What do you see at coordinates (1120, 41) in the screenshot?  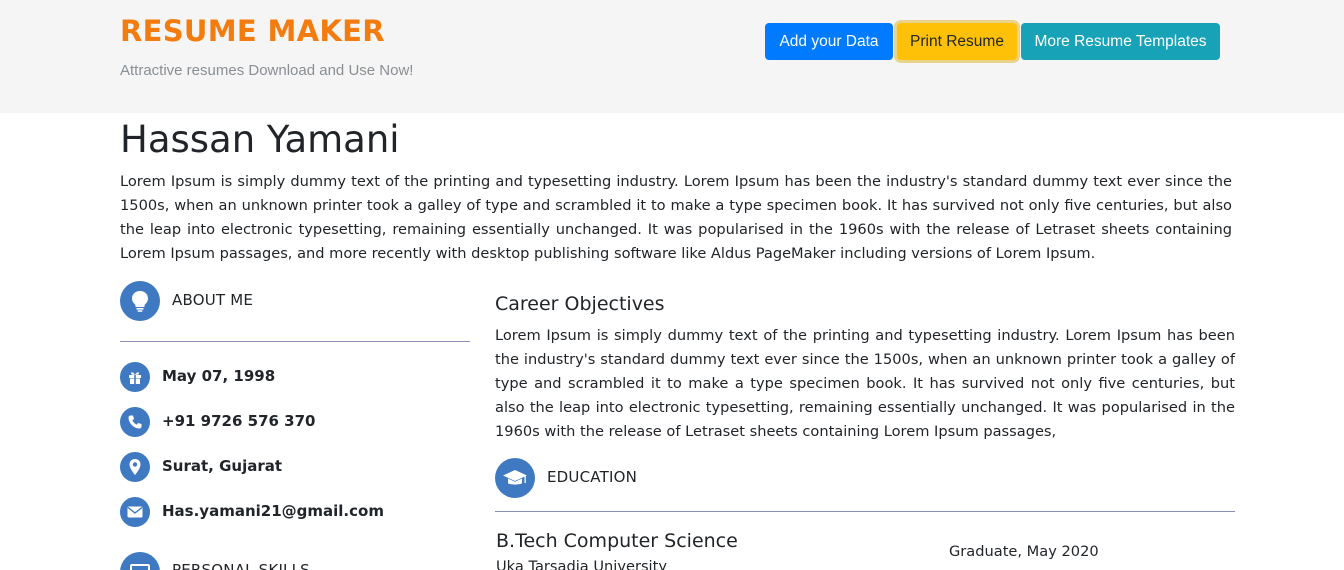 I see `more-templates-button: More Resume Templates` at bounding box center [1120, 41].